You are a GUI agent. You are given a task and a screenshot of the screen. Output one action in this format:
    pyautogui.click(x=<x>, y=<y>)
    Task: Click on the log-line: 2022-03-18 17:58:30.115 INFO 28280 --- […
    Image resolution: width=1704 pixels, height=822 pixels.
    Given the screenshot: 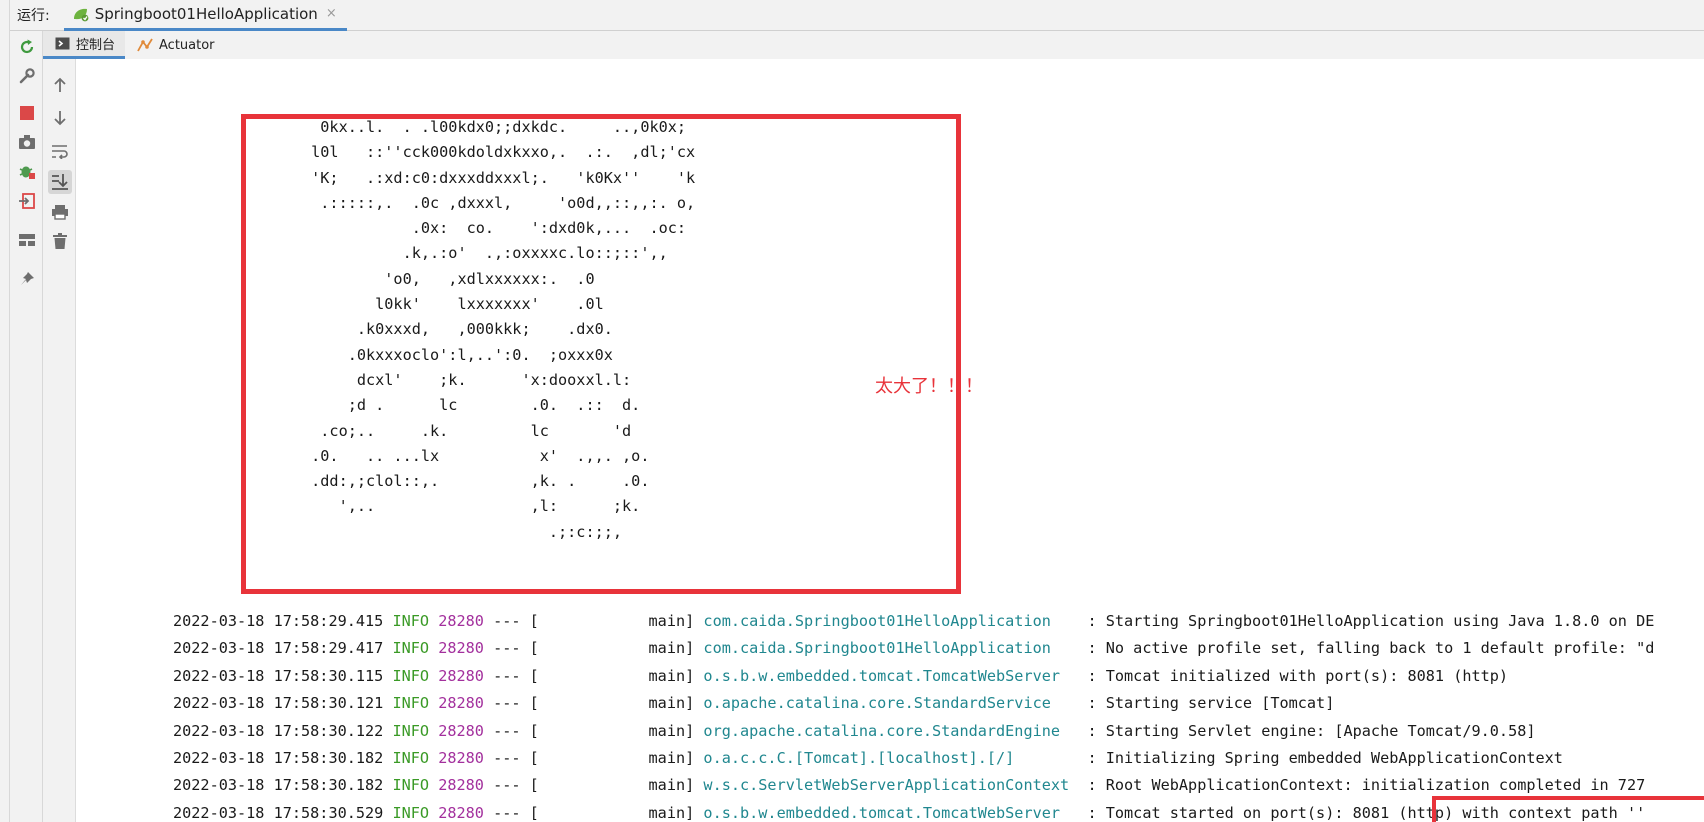 What is the action you would take?
    pyautogui.click(x=913, y=676)
    